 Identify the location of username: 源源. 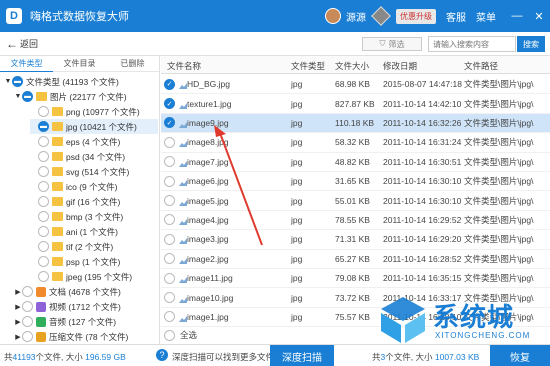
(356, 16).